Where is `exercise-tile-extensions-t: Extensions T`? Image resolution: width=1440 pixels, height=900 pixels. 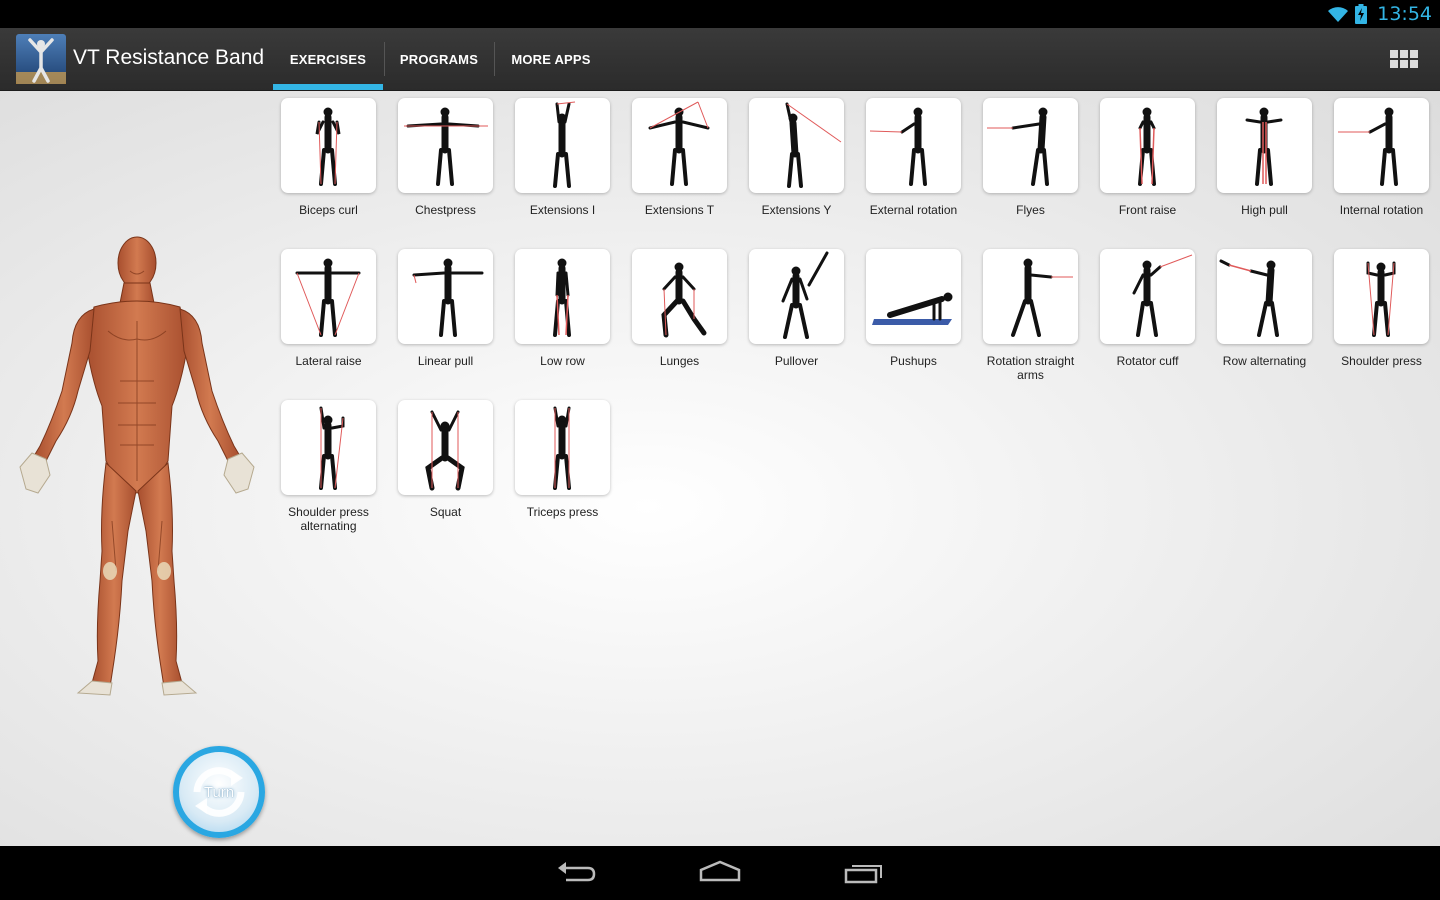 exercise-tile-extensions-t: Extensions T is located at coordinates (679, 157).